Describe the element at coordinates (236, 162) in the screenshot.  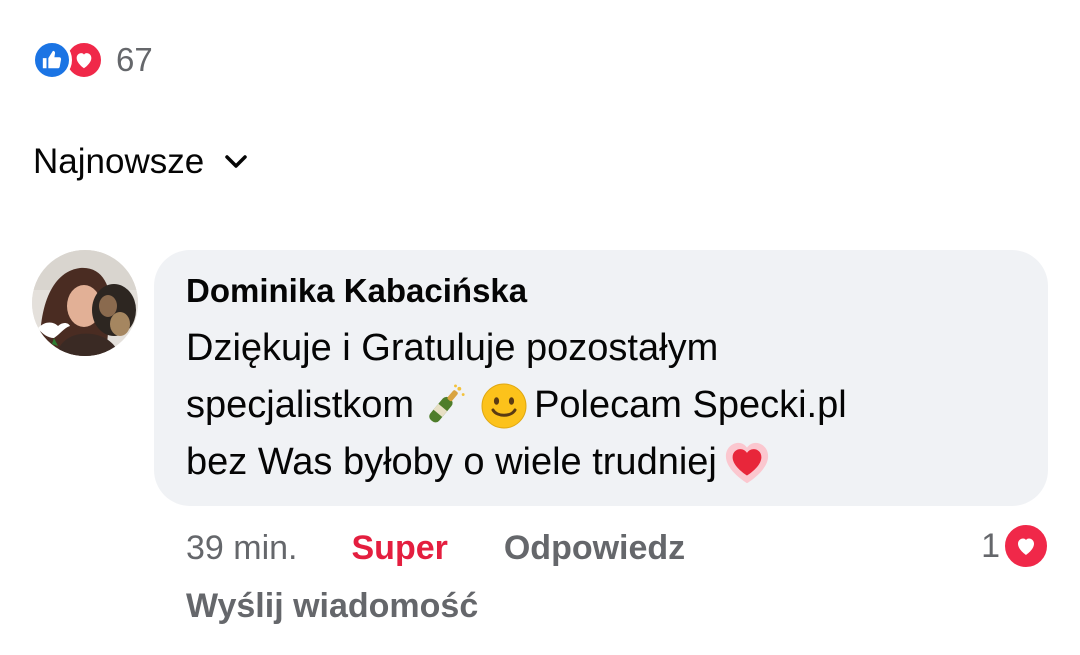
I see `chevron-down-icon` at that location.